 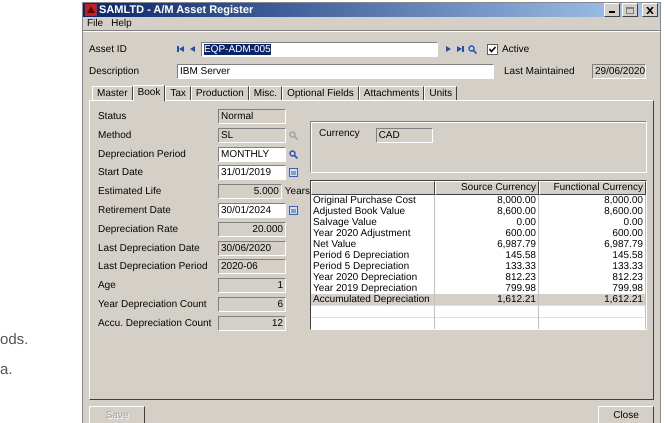 What do you see at coordinates (592, 188) in the screenshot?
I see `column-header: Functional Currency` at bounding box center [592, 188].